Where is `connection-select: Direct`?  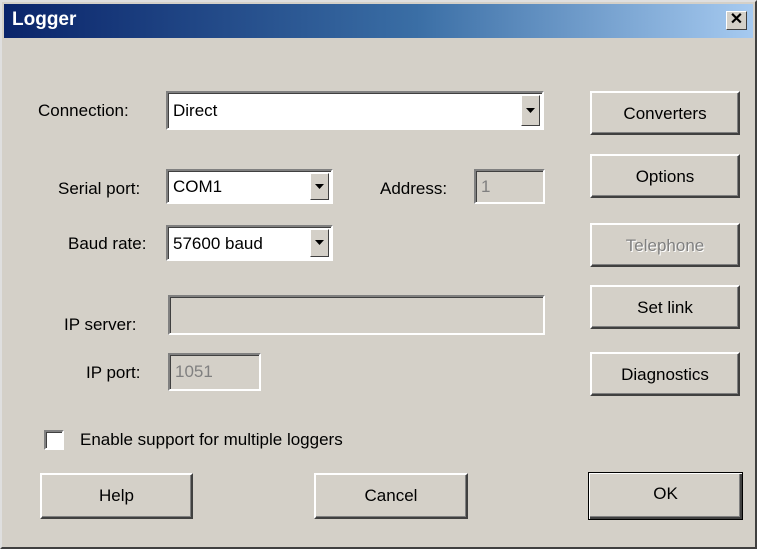 connection-select: Direct is located at coordinates (355, 110).